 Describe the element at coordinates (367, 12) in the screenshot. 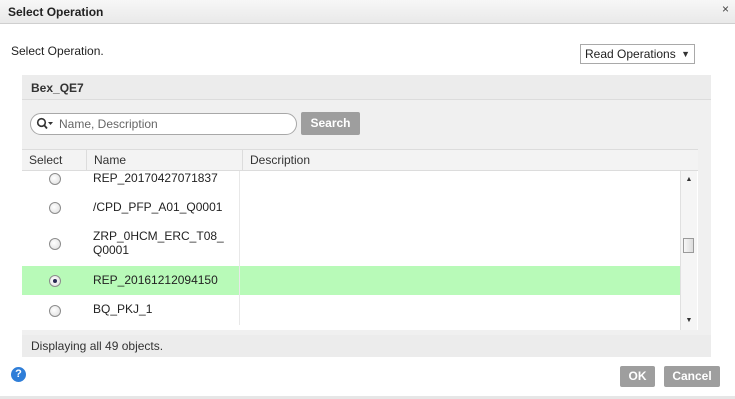

I see `dialog-titlebar: Select Operation ×` at that location.